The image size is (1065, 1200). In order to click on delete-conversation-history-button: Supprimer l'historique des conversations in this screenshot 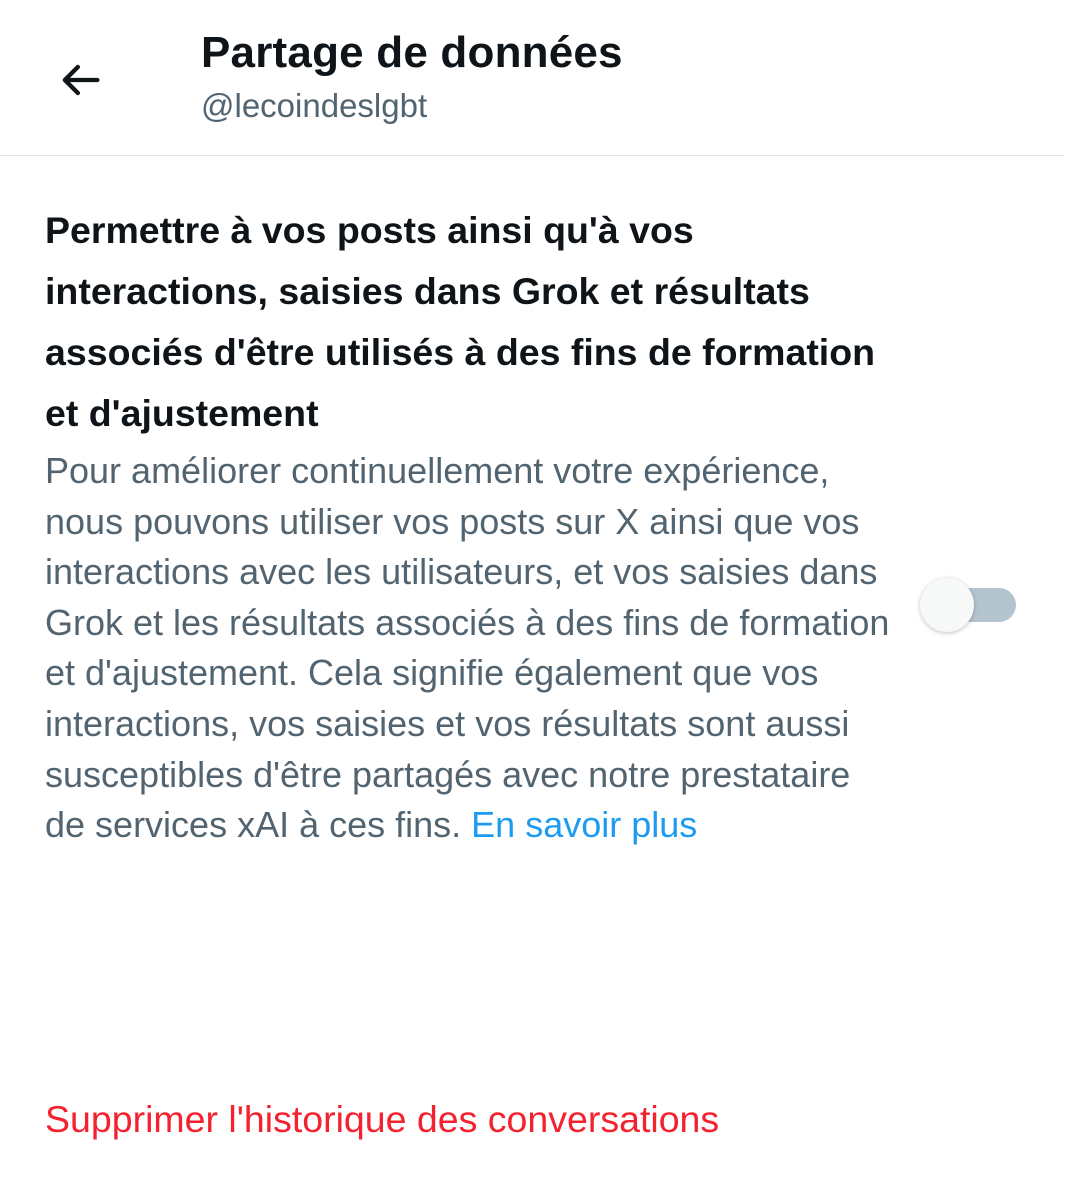, I will do `click(382, 1119)`.